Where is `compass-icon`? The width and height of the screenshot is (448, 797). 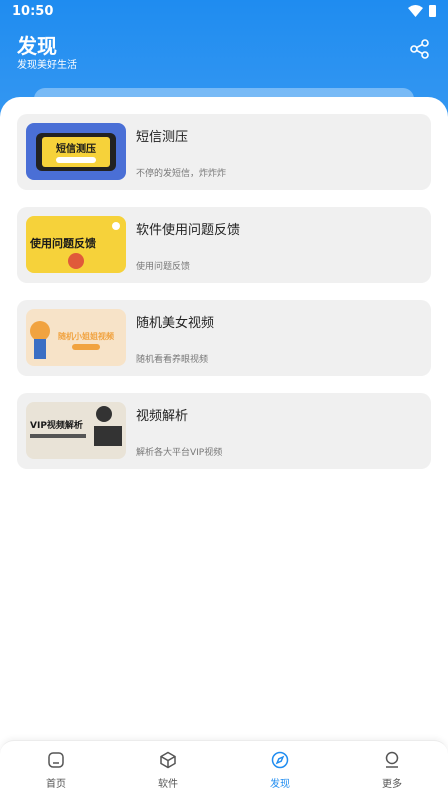 compass-icon is located at coordinates (280, 760).